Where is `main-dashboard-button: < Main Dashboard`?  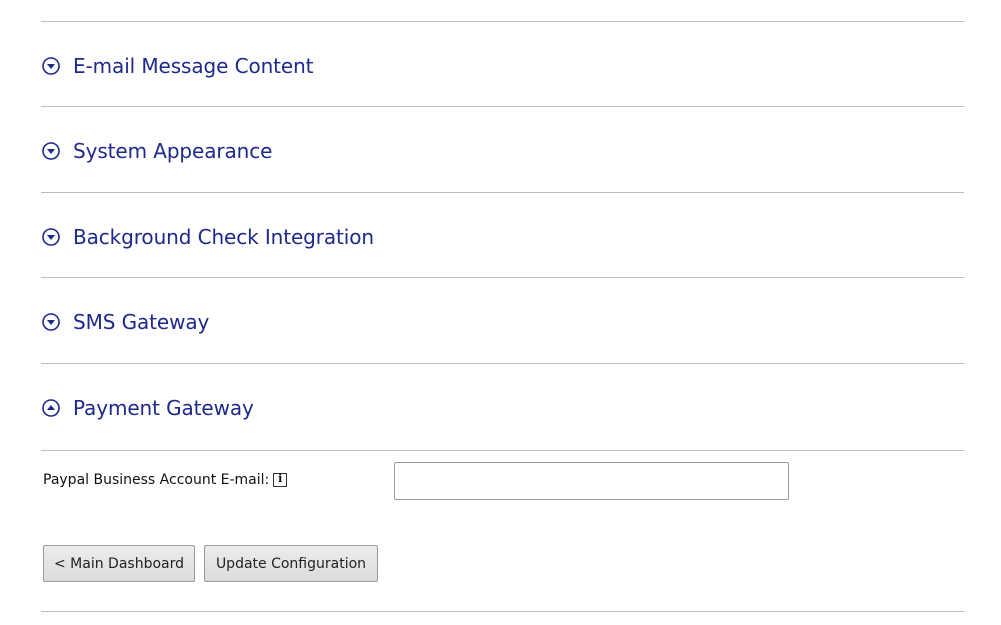 main-dashboard-button: < Main Dashboard is located at coordinates (119, 563).